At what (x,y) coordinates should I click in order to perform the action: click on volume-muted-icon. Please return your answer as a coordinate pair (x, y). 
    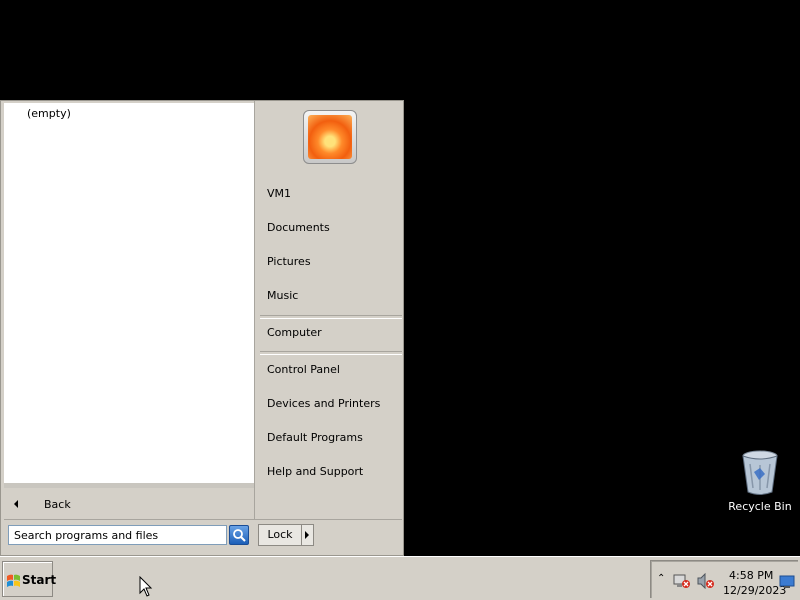
    Looking at the image, I should click on (706, 581).